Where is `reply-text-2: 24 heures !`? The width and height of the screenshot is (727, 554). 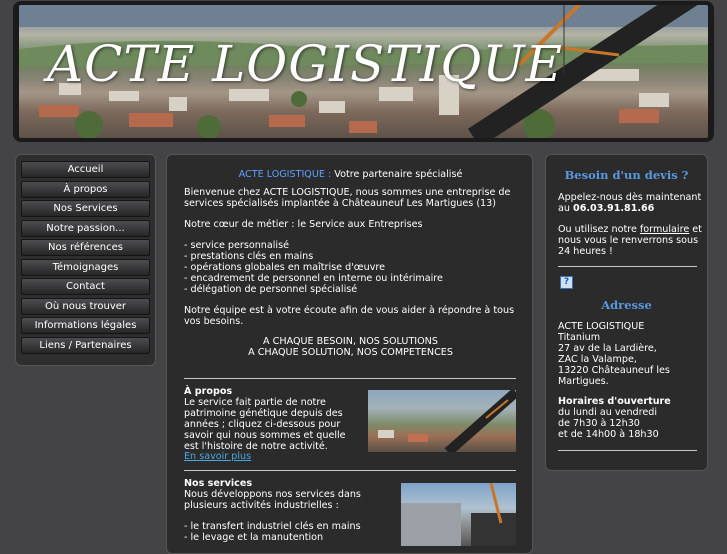 reply-text-2: 24 heures ! is located at coordinates (585, 251).